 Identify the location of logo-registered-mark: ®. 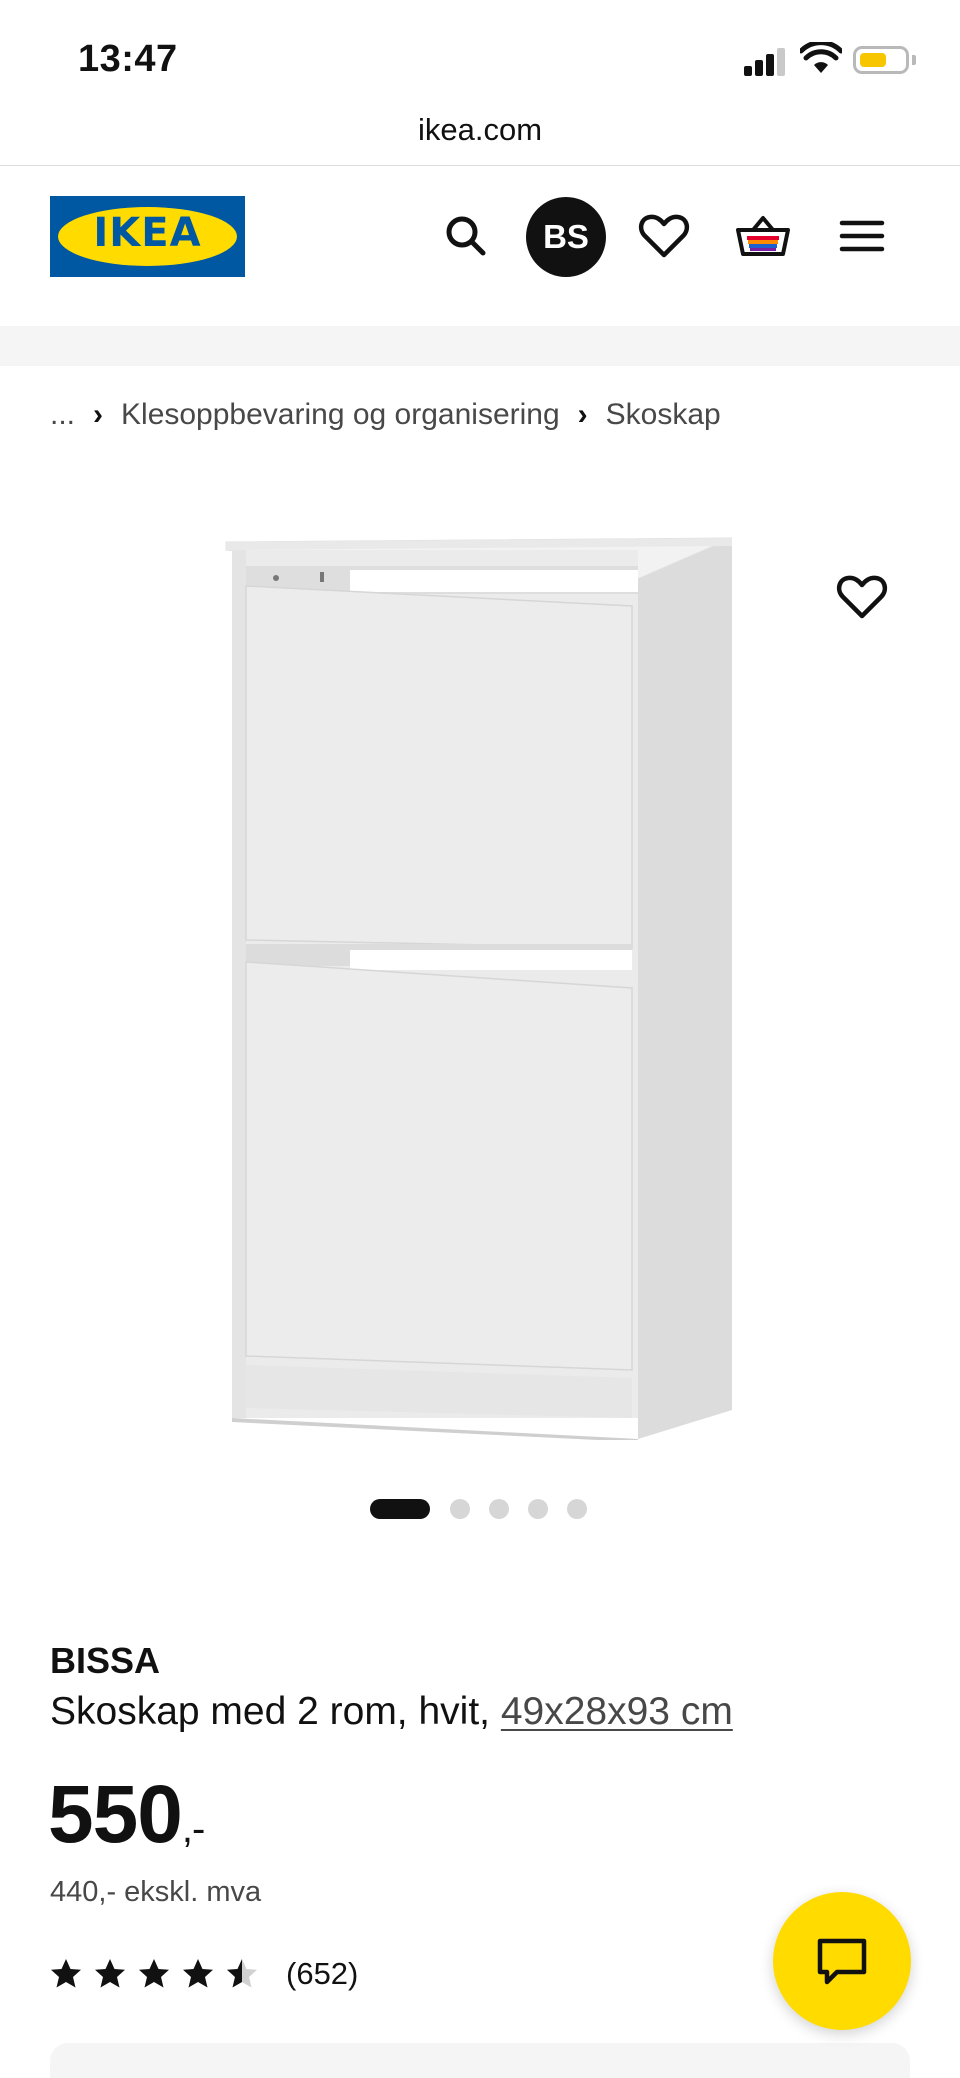
(227, 215).